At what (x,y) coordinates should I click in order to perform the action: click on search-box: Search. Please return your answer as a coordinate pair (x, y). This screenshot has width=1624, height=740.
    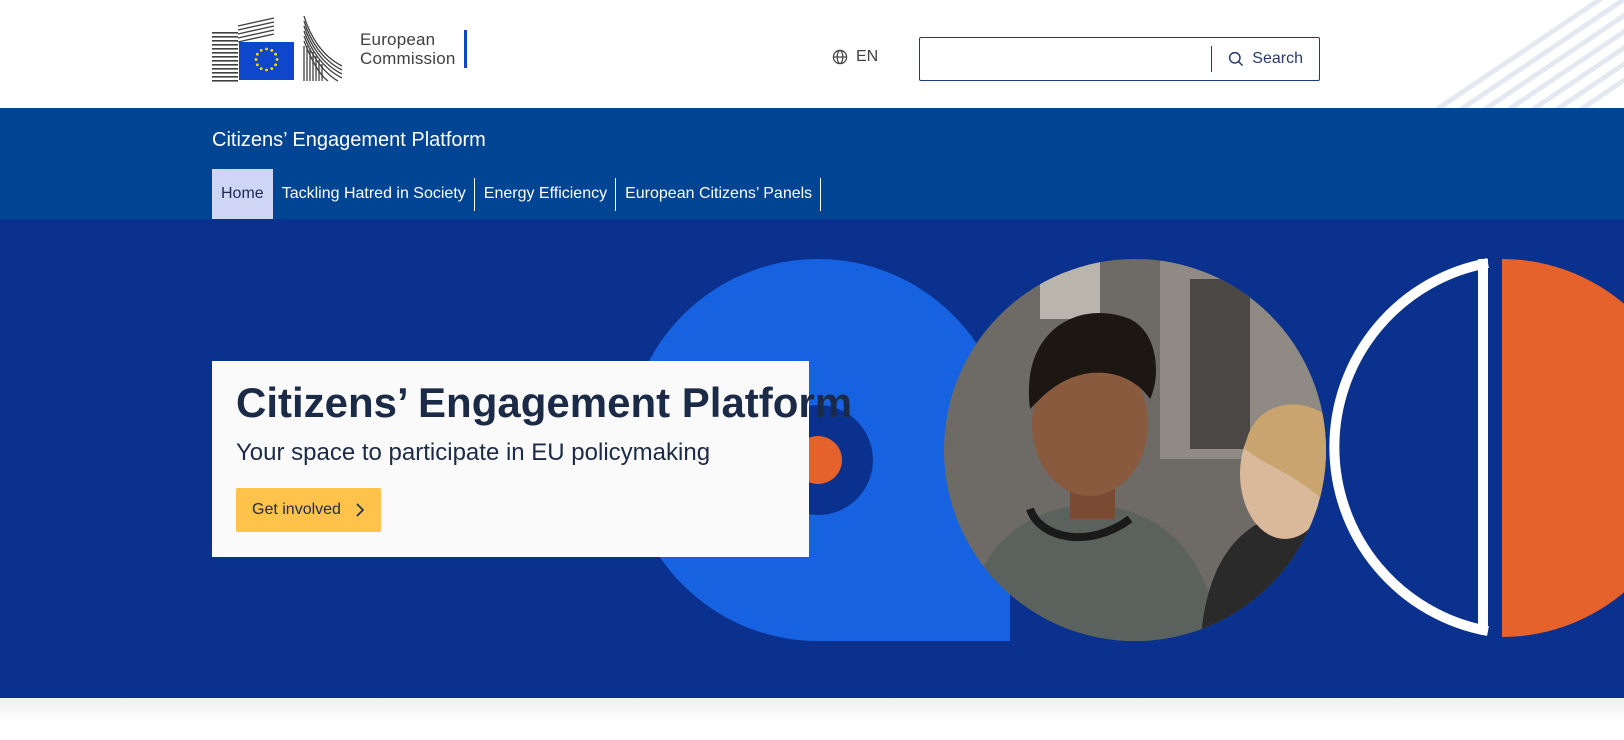
    Looking at the image, I should click on (1119, 59).